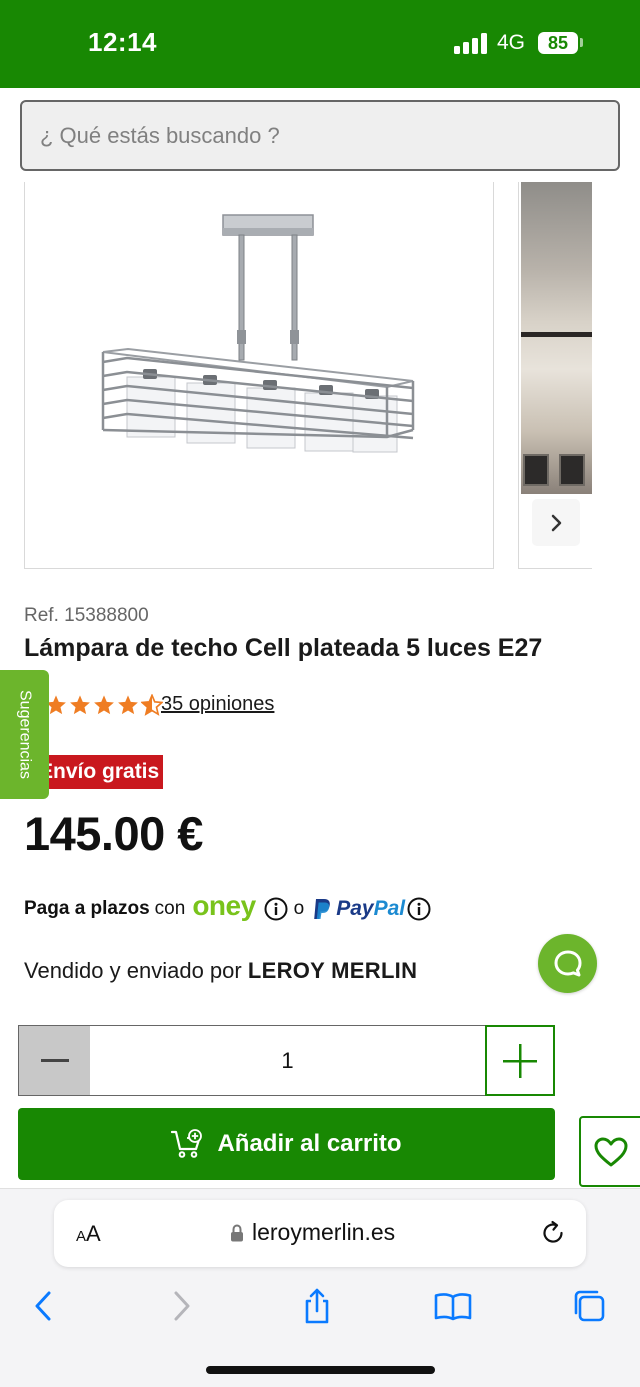  I want to click on status-time: 12:14, so click(122, 42).